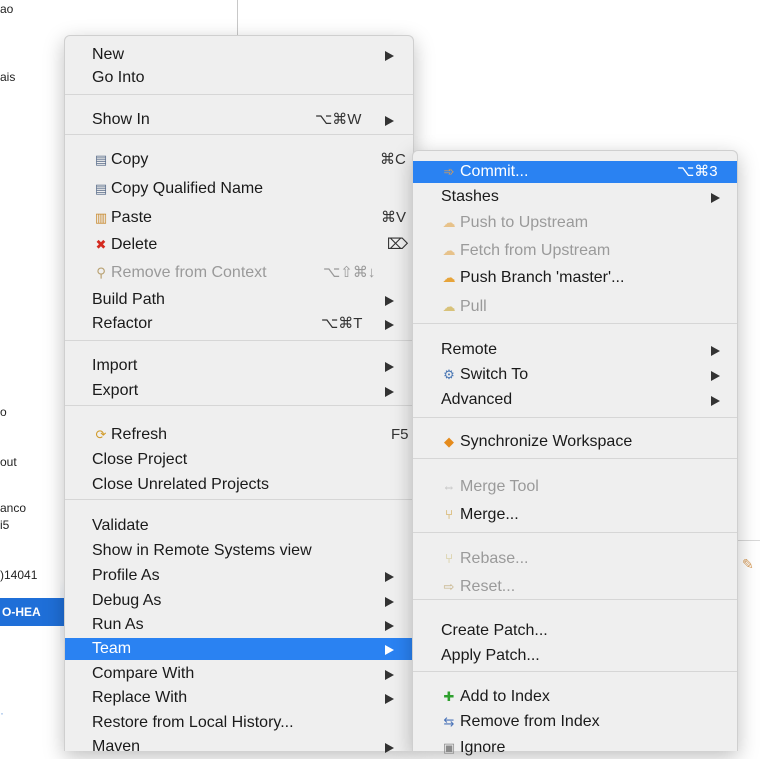 The width and height of the screenshot is (760, 759). I want to click on selected-tree-item: O-HEA, so click(33, 612).